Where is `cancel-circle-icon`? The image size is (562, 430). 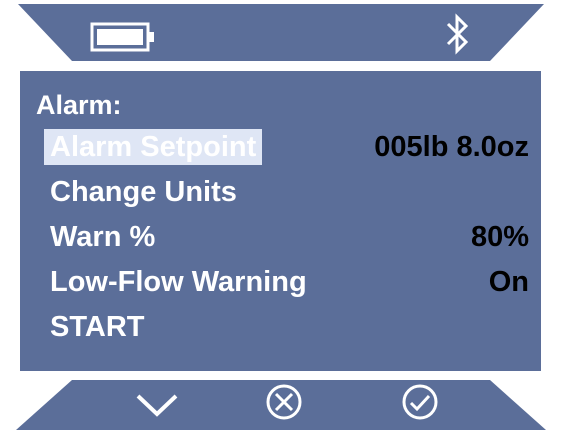
cancel-circle-icon is located at coordinates (284, 402).